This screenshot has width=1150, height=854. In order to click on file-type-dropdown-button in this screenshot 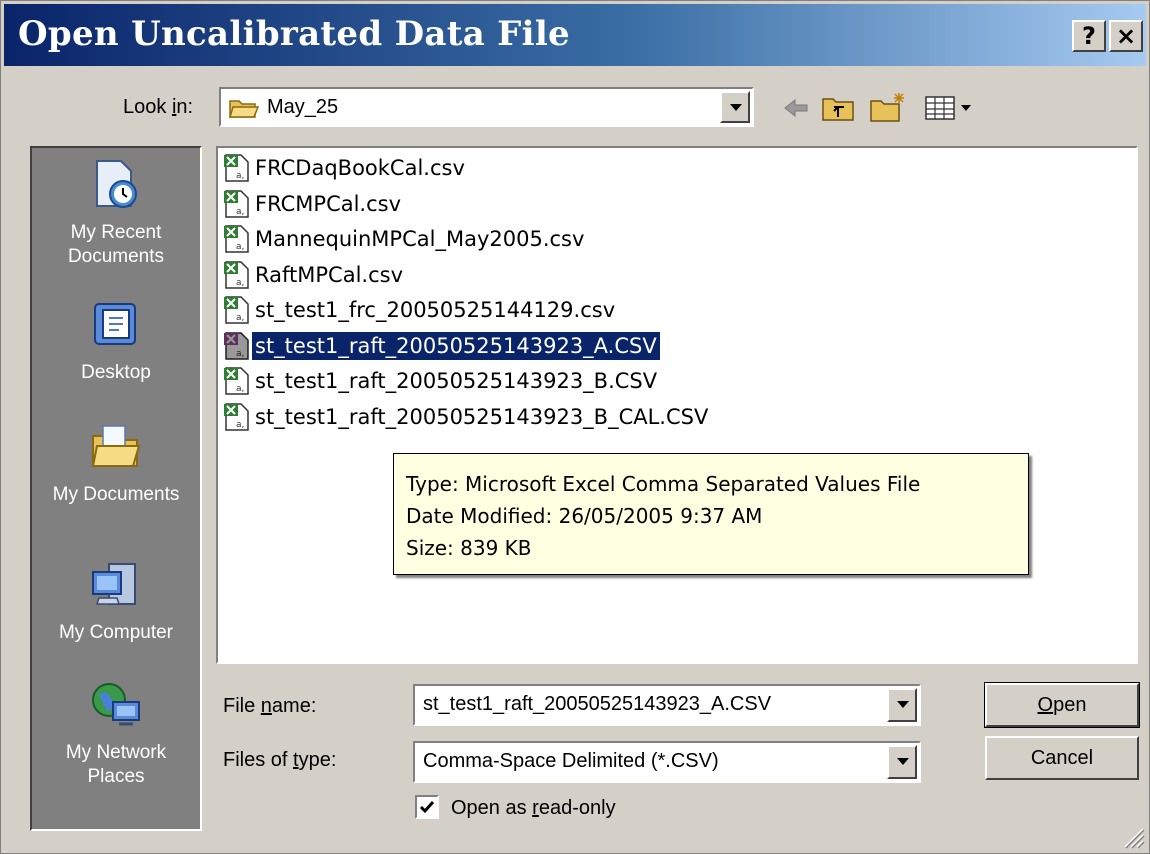, I will do `click(902, 762)`.